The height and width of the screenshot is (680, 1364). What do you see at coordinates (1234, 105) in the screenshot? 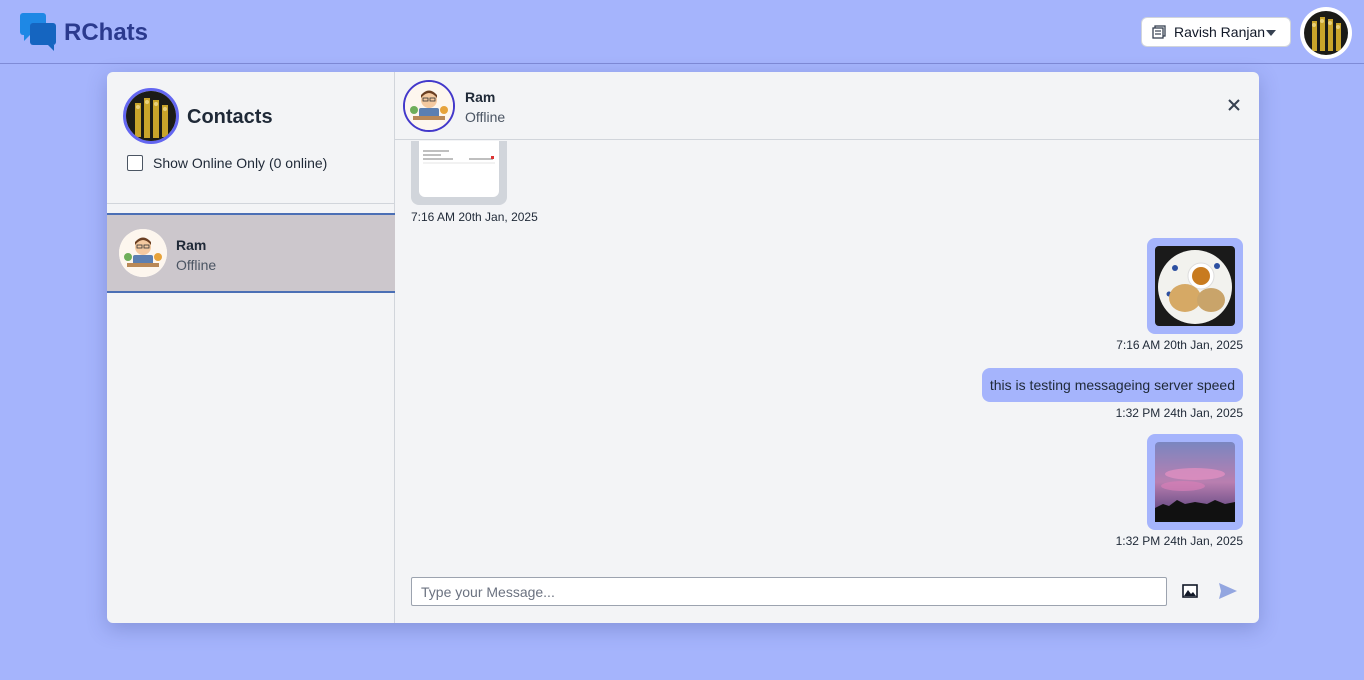
I see `close-icon` at bounding box center [1234, 105].